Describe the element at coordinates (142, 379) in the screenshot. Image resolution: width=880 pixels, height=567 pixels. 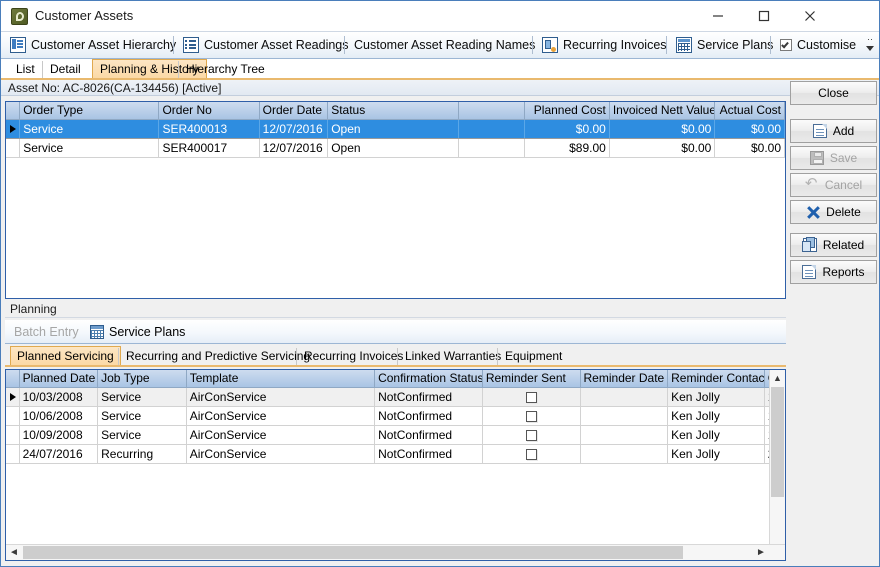
I see `col-job-type: Job Type` at that location.